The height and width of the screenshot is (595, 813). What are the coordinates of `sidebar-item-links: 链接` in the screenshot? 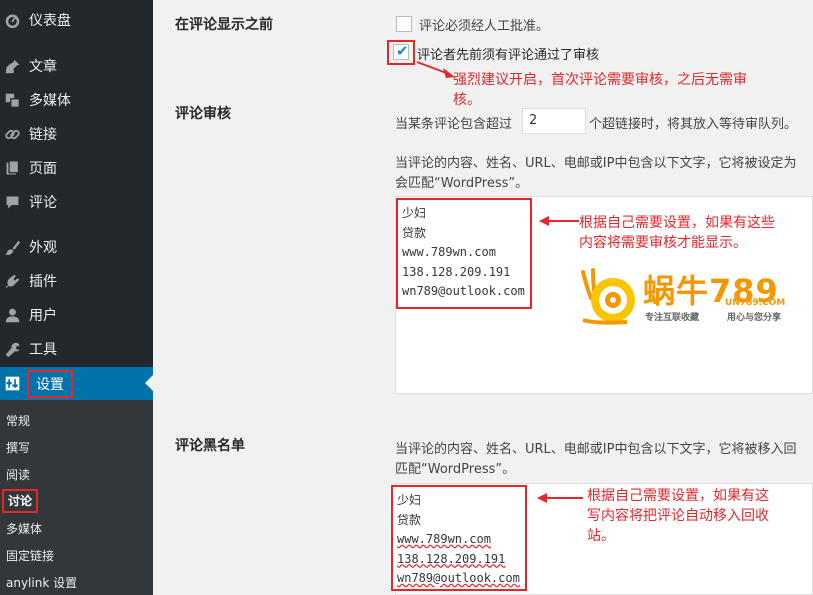 It's located at (76, 134).